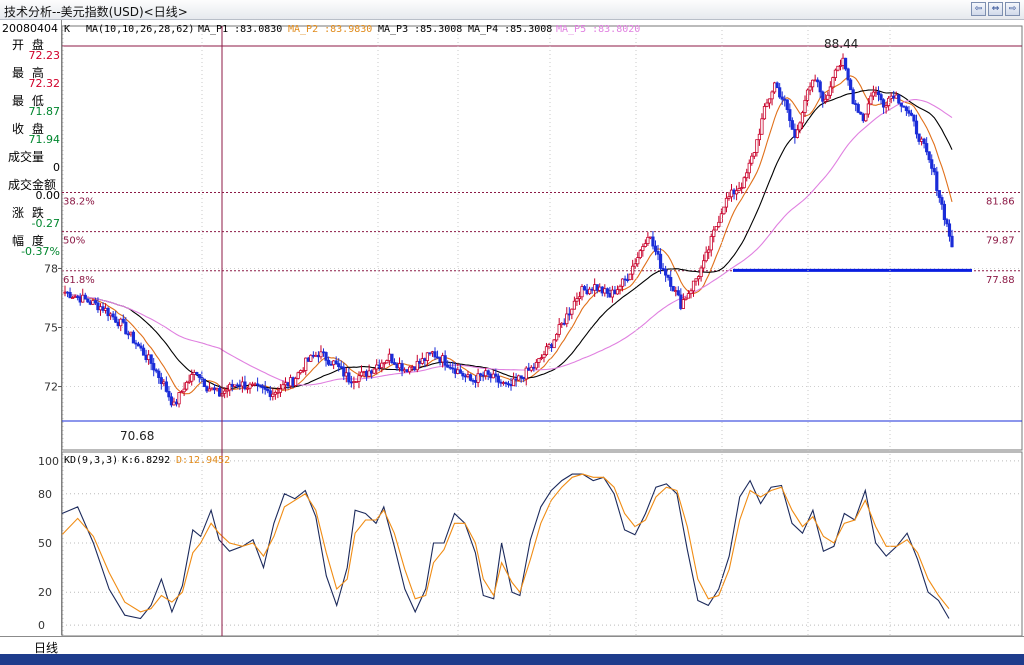 This screenshot has width=1024, height=665. Describe the element at coordinates (79, 280) in the screenshot. I see `fib-label-2: 61.8%` at that location.